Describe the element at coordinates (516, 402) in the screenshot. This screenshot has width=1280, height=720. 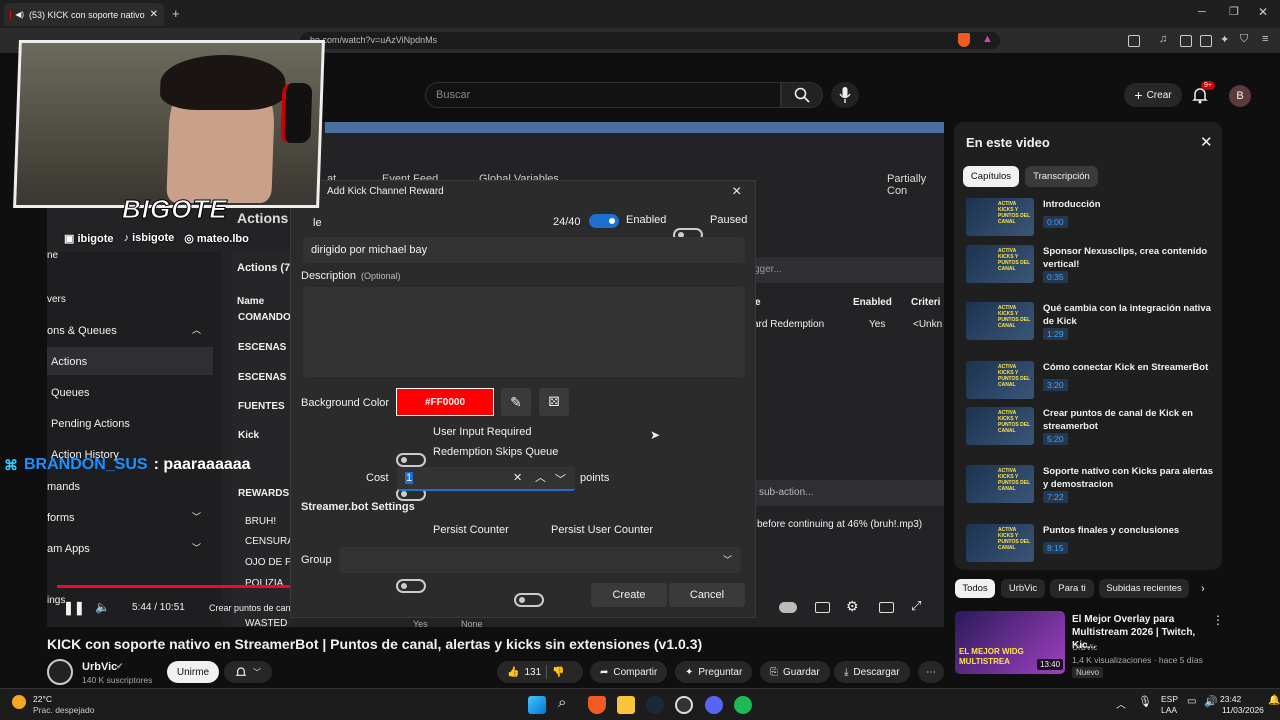
I see `eyedropper-button: ✎` at that location.